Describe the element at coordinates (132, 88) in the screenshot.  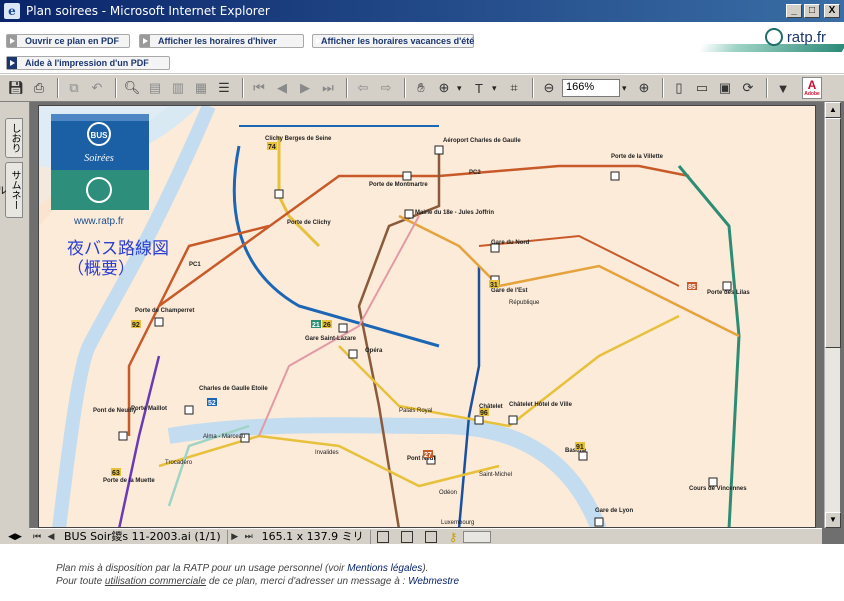
I see `find-icon: 🔍︎` at that location.